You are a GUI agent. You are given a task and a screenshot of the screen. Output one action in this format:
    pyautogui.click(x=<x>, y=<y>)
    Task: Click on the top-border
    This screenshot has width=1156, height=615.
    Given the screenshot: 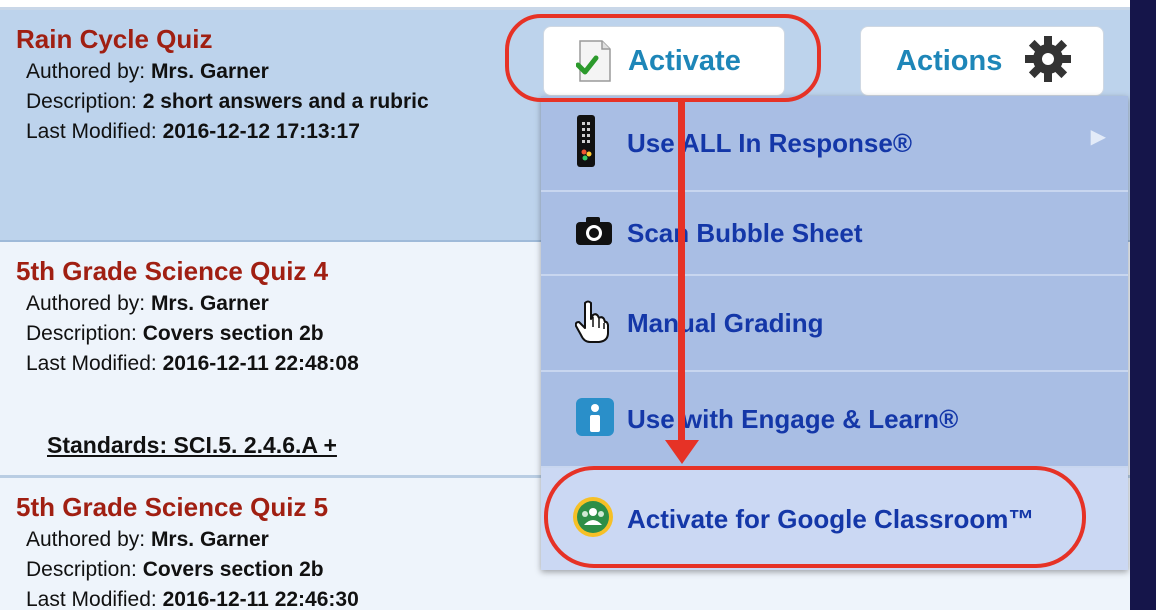 What is the action you would take?
    pyautogui.click(x=565, y=5)
    